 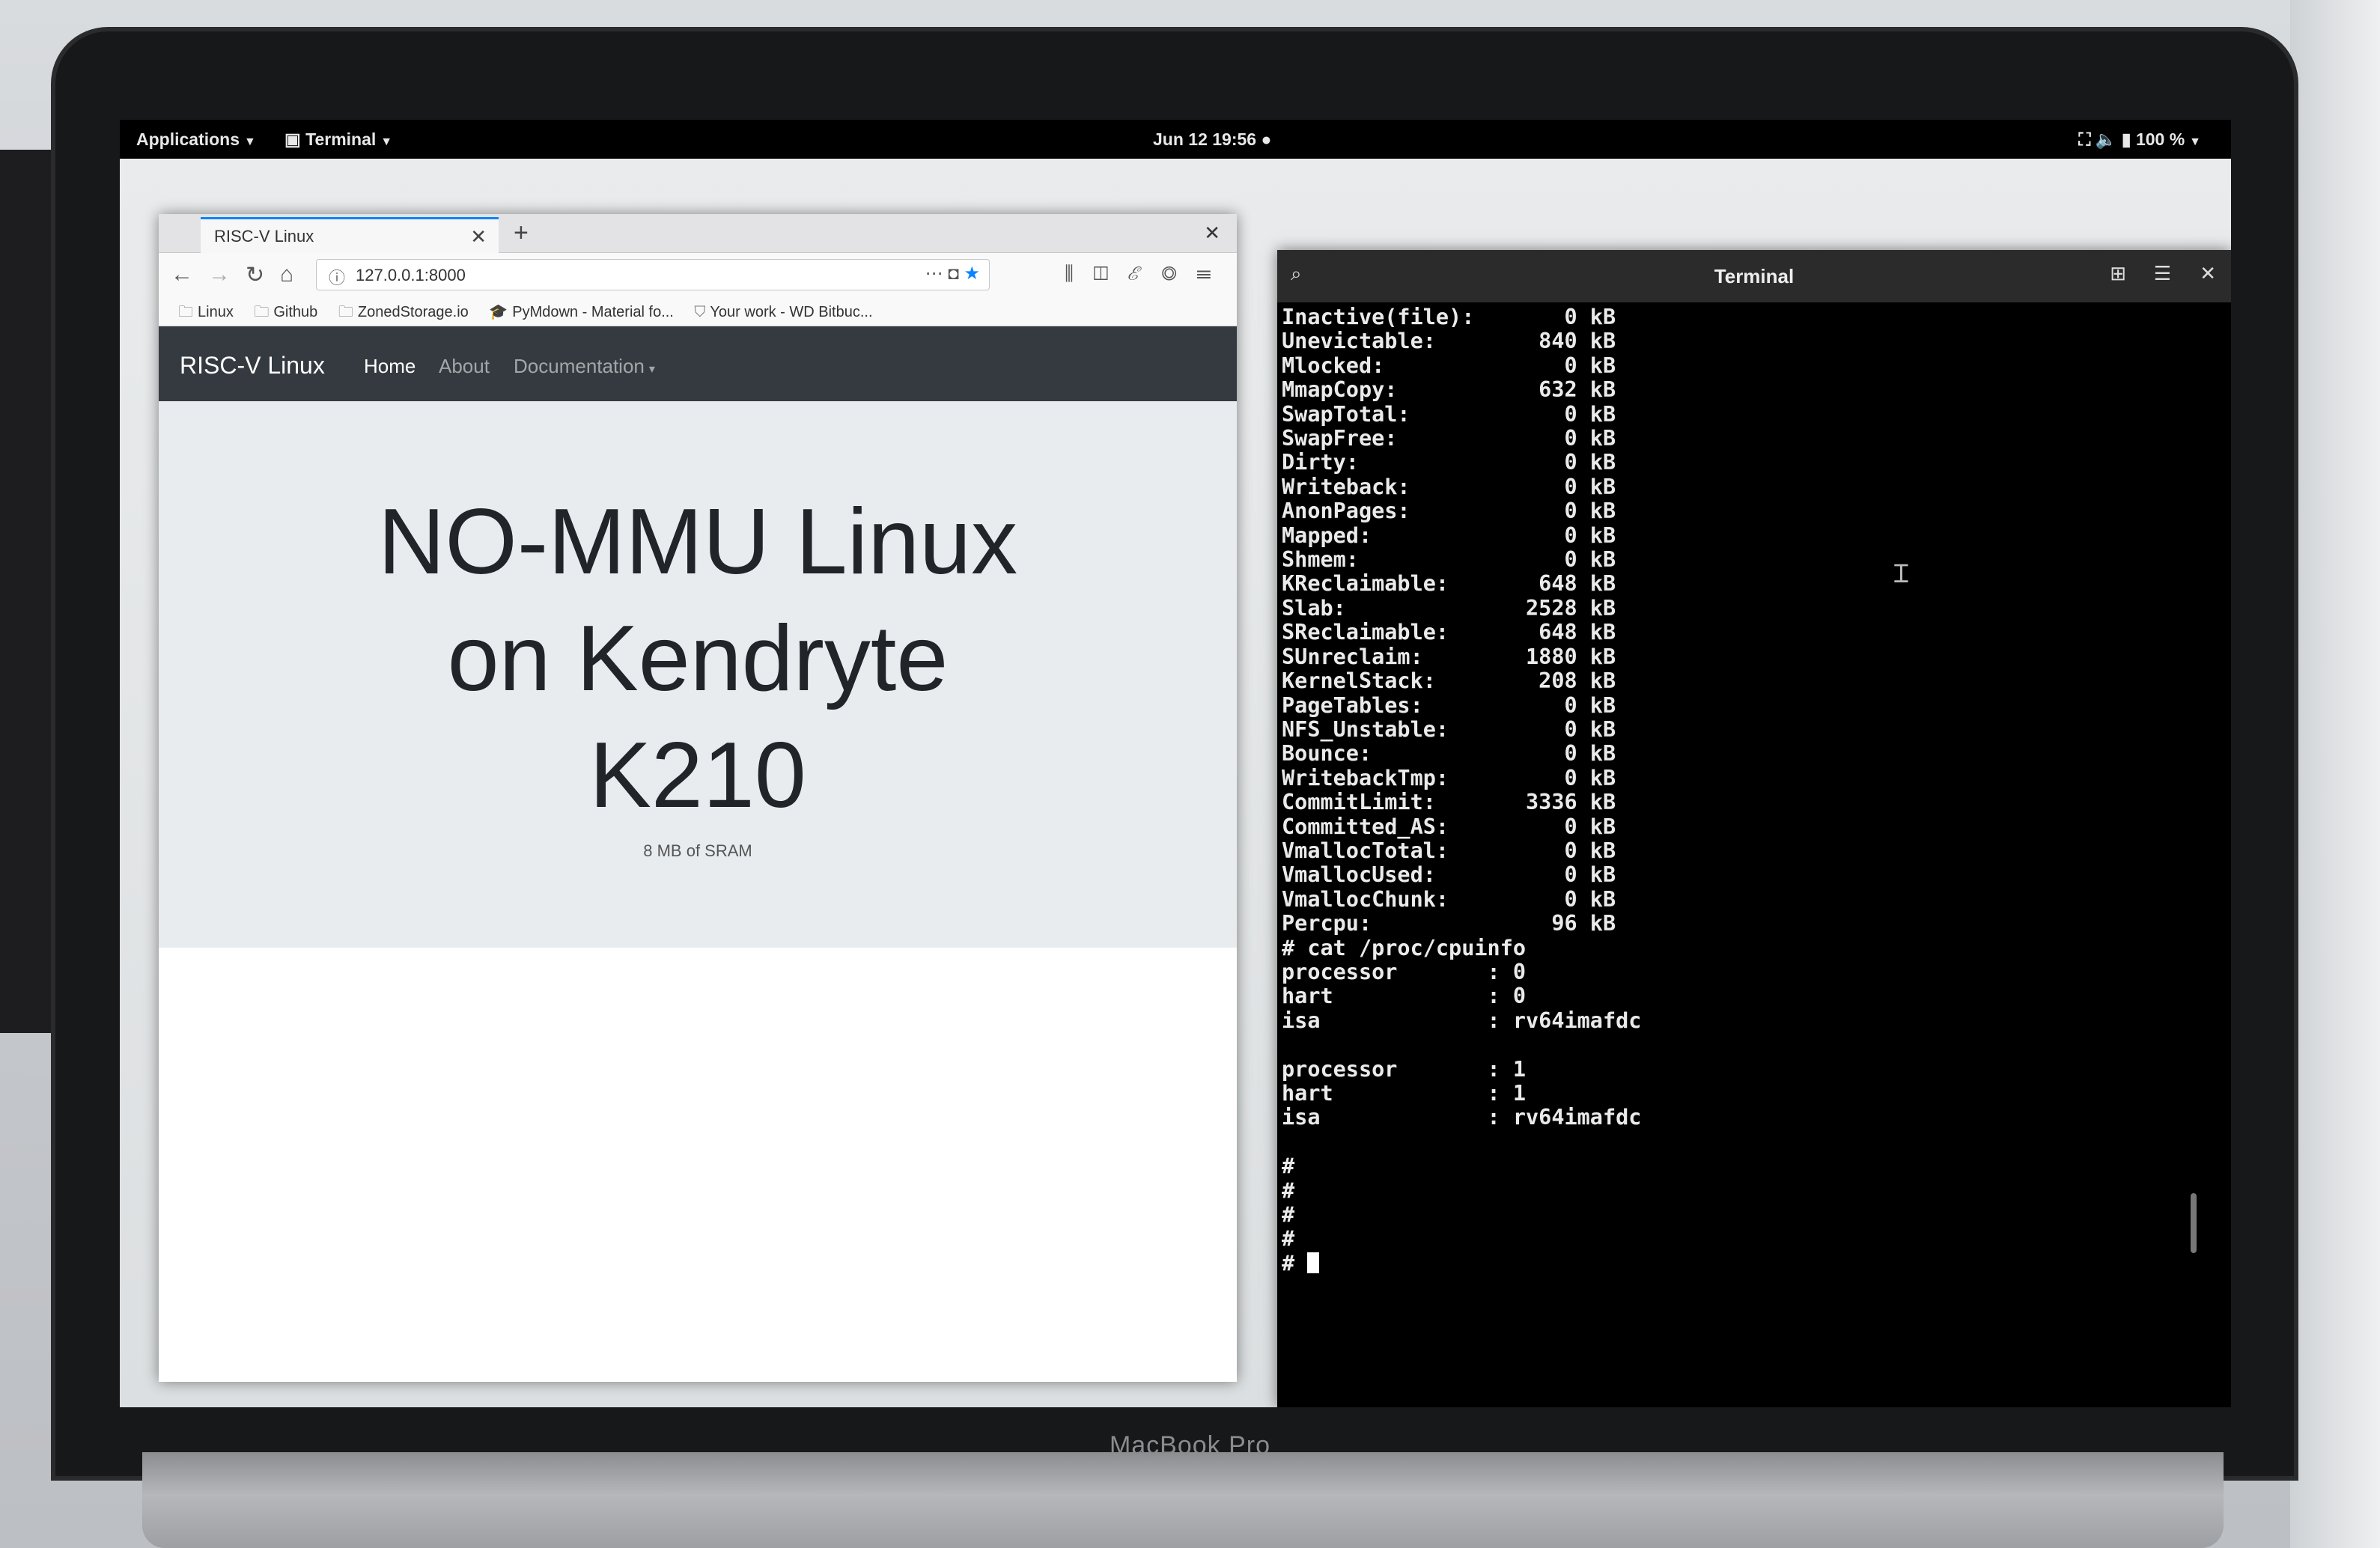 What do you see at coordinates (264, 237) in the screenshot?
I see `tab-title: RISC-V Linux` at bounding box center [264, 237].